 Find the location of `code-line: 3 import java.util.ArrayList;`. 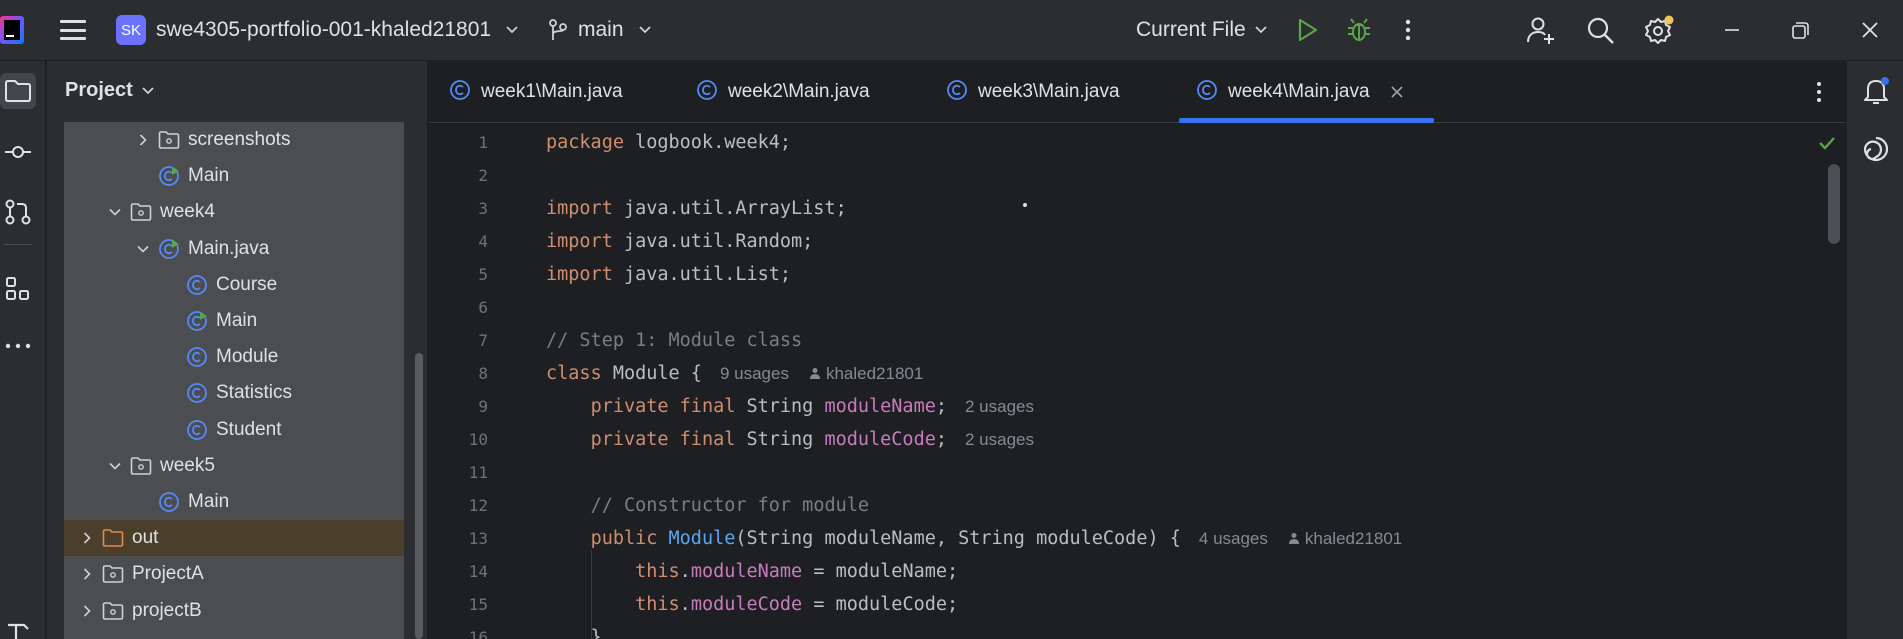

code-line: 3 import java.util.ArrayList; is located at coordinates (1129, 208).